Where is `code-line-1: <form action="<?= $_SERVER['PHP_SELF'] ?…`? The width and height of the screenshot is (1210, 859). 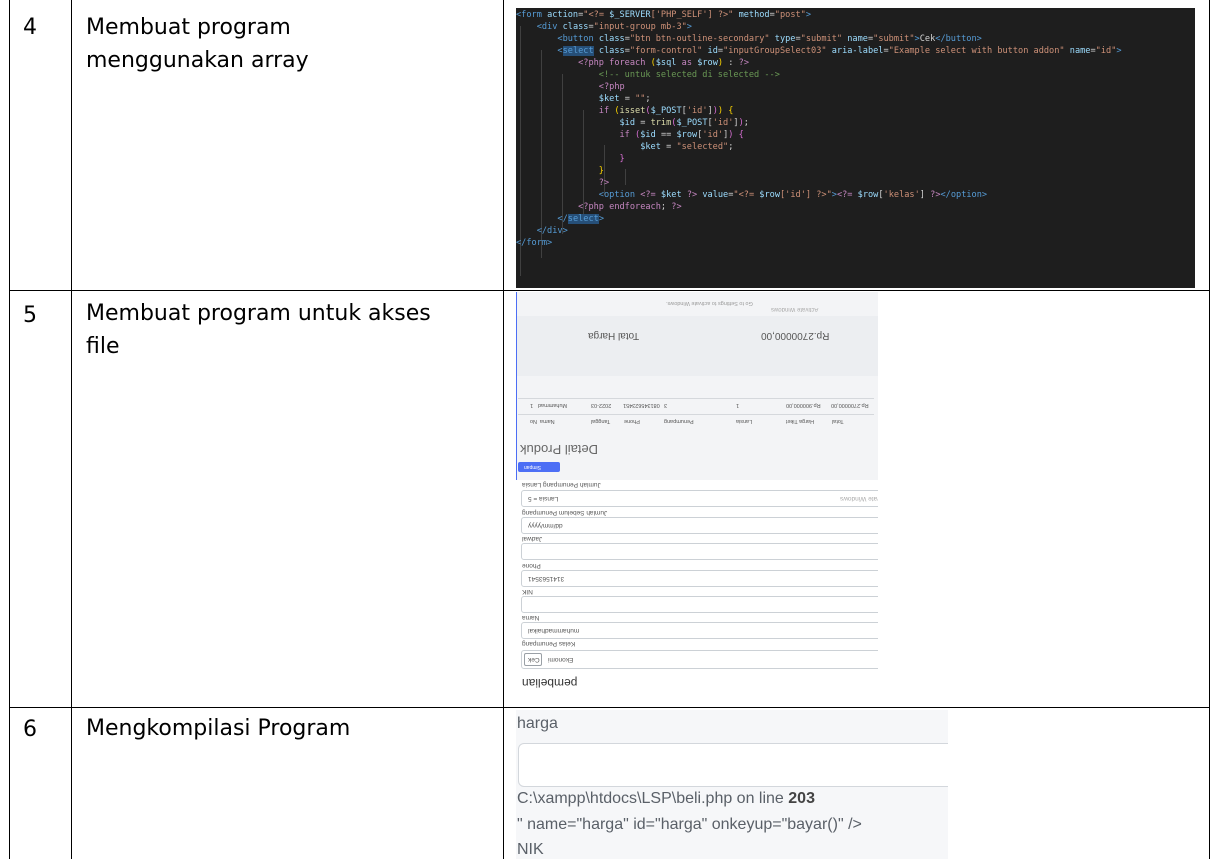
code-line-1: <form action="<?= $_SERVER['PHP_SELF'] ?… is located at coordinates (664, 15).